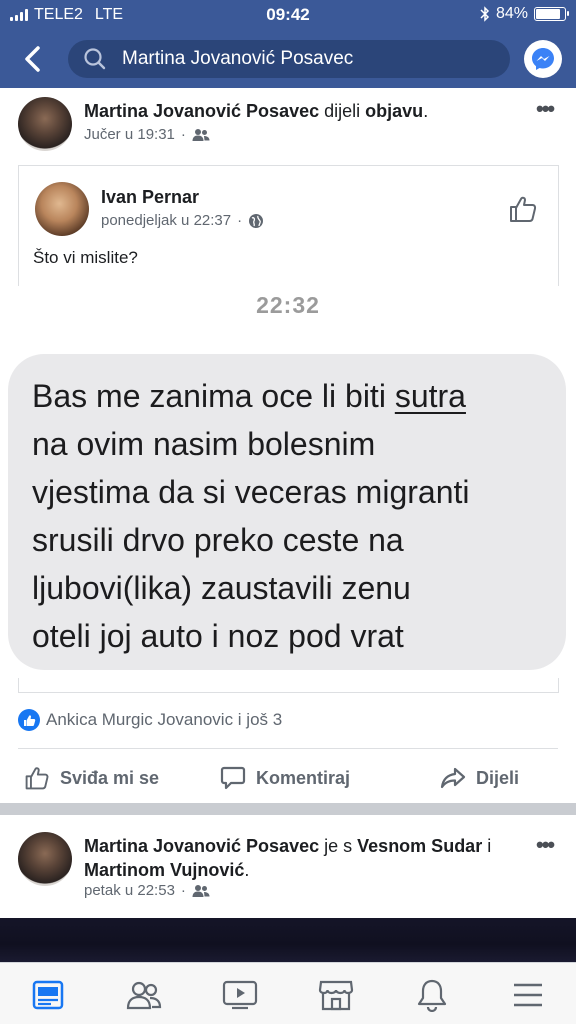 Image resolution: width=576 pixels, height=1024 pixels. I want to click on like-button: Sviđa mi se, so click(91, 778).